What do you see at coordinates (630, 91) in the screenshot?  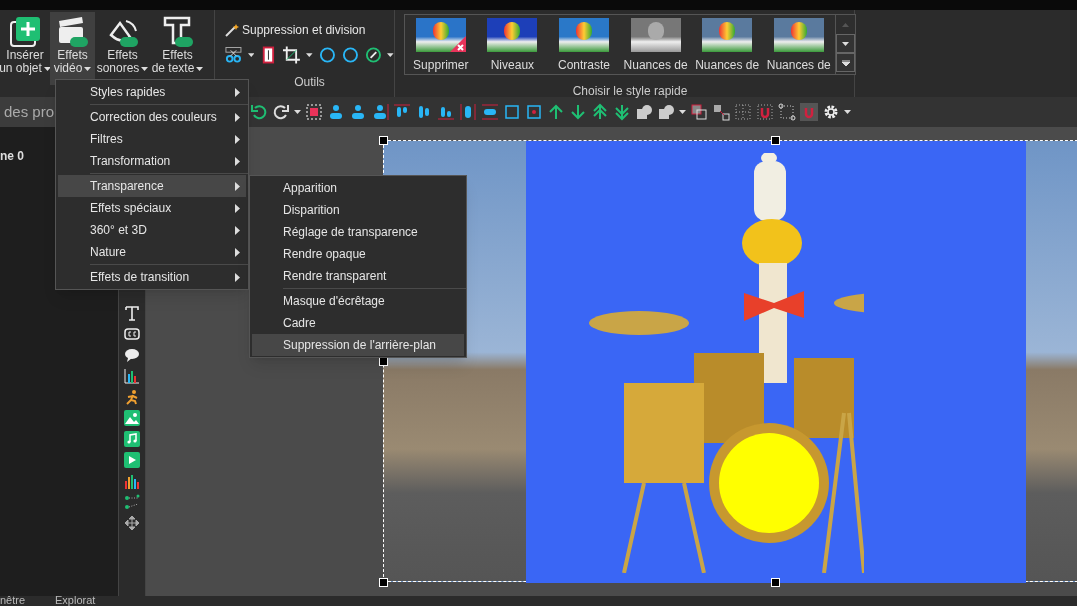 I see `group-label: Choisir le style rapide` at bounding box center [630, 91].